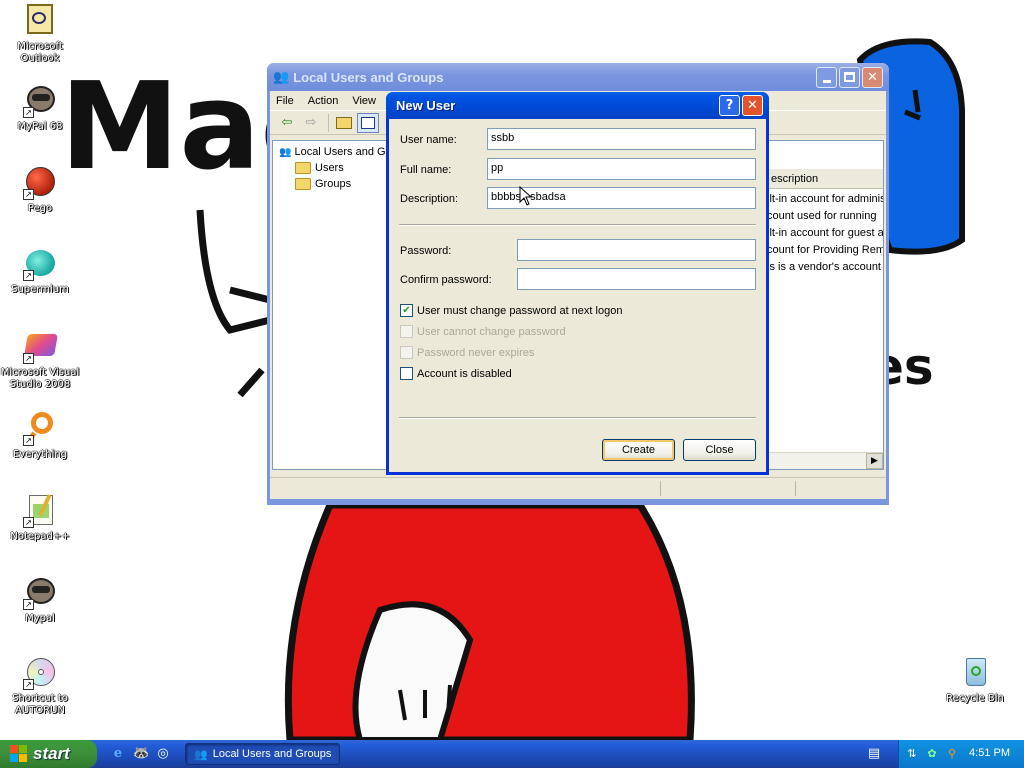  What do you see at coordinates (464, 373) in the screenshot?
I see `checkbox-label: Account is disabled` at bounding box center [464, 373].